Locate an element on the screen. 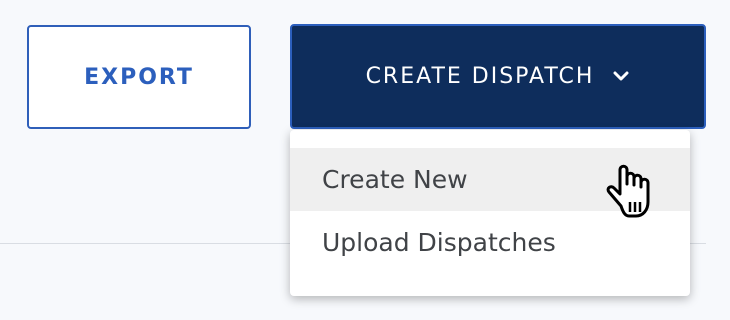 This screenshot has height=320, width=730. chevron-down-icon is located at coordinates (621, 77).